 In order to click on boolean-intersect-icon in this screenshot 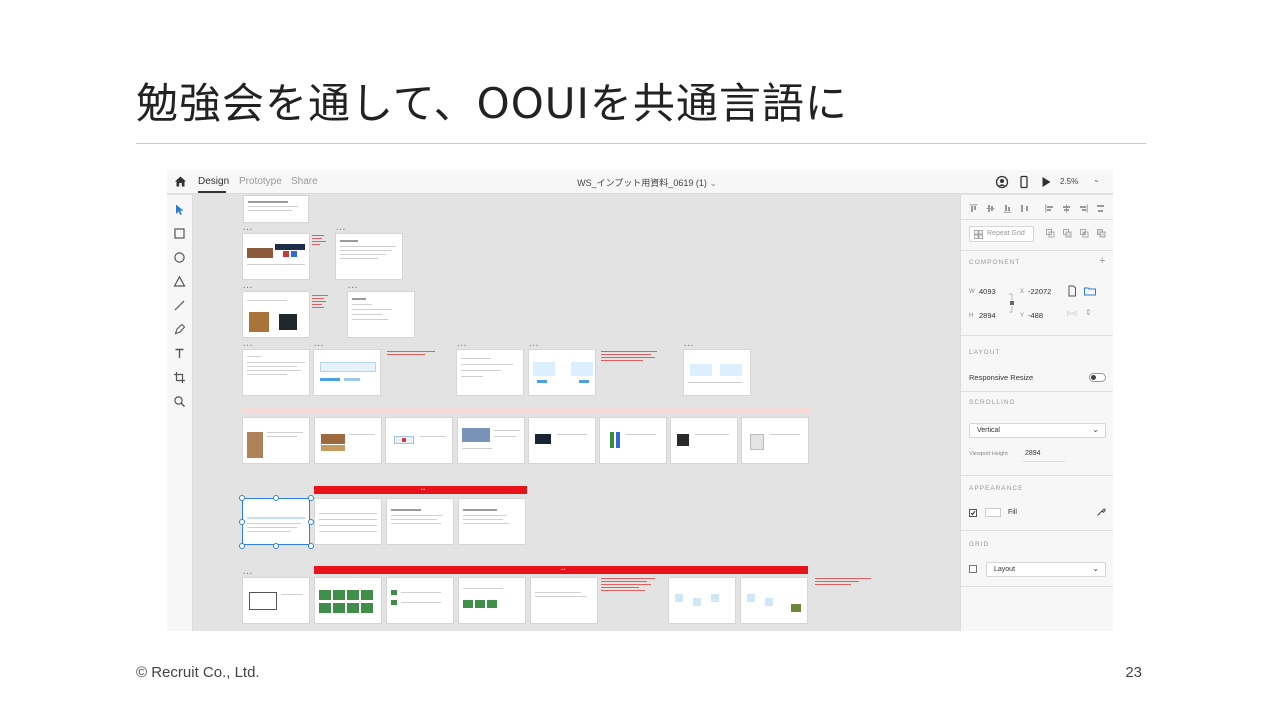, I will do `click(1084, 233)`.